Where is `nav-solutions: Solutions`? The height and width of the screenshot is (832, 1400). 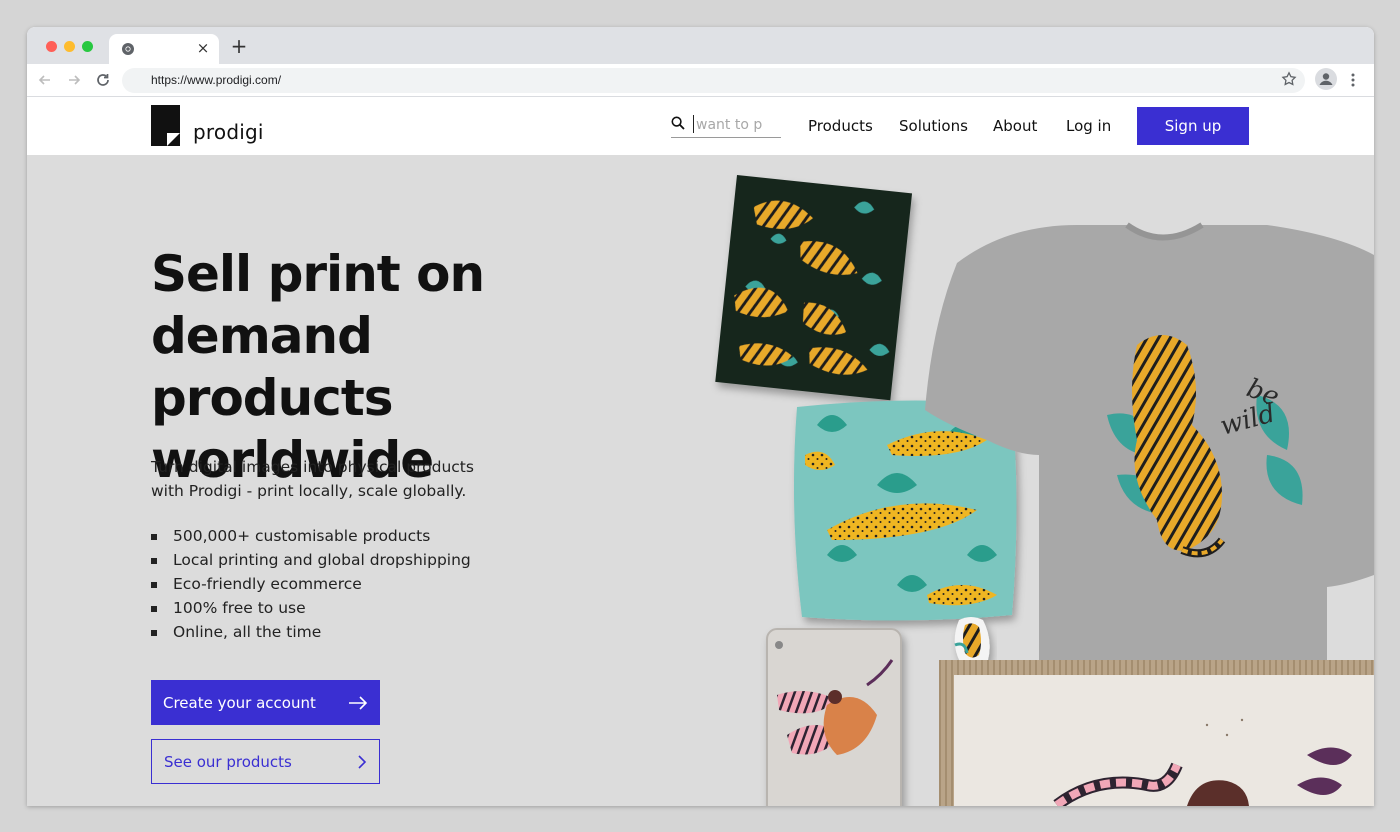 nav-solutions: Solutions is located at coordinates (933, 126).